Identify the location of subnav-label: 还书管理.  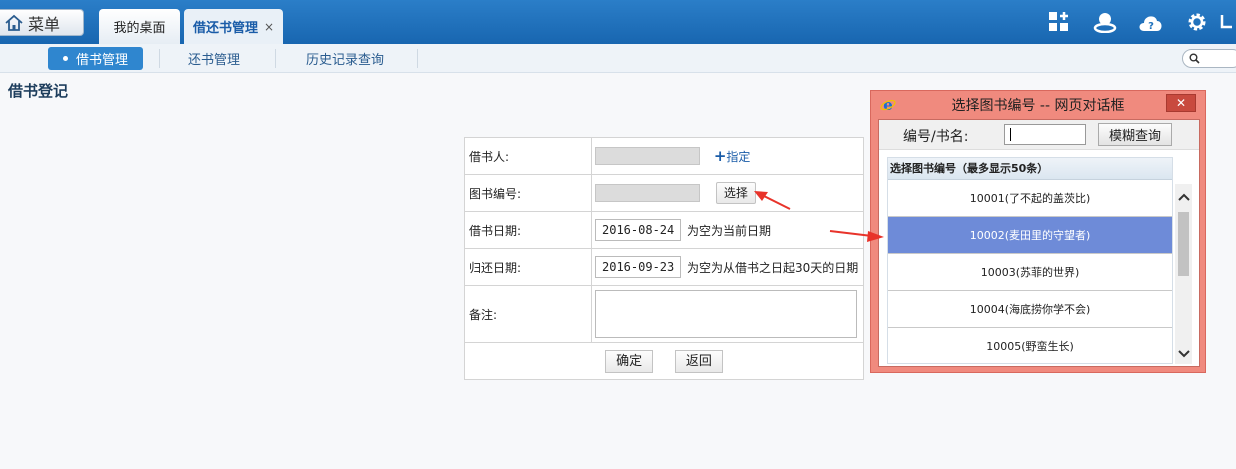
(213, 60).